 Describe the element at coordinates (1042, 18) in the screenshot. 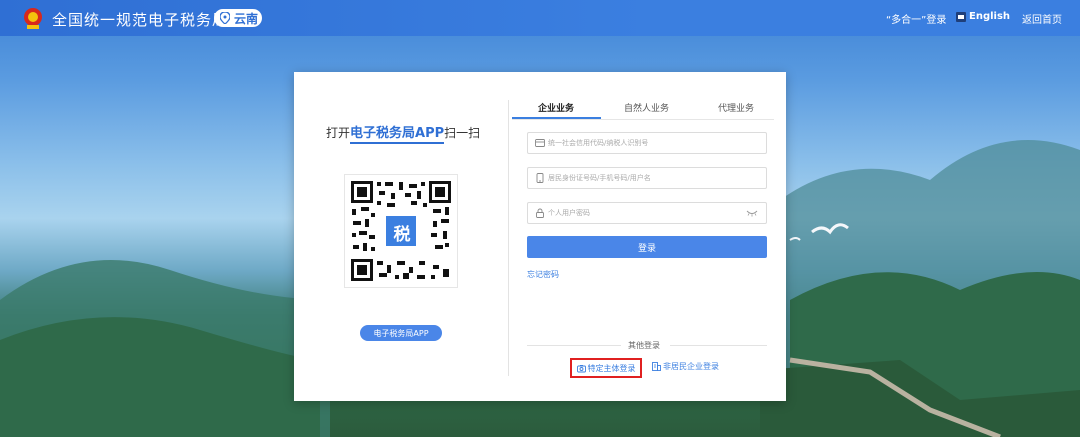

I see `home-link: 返回首页` at that location.